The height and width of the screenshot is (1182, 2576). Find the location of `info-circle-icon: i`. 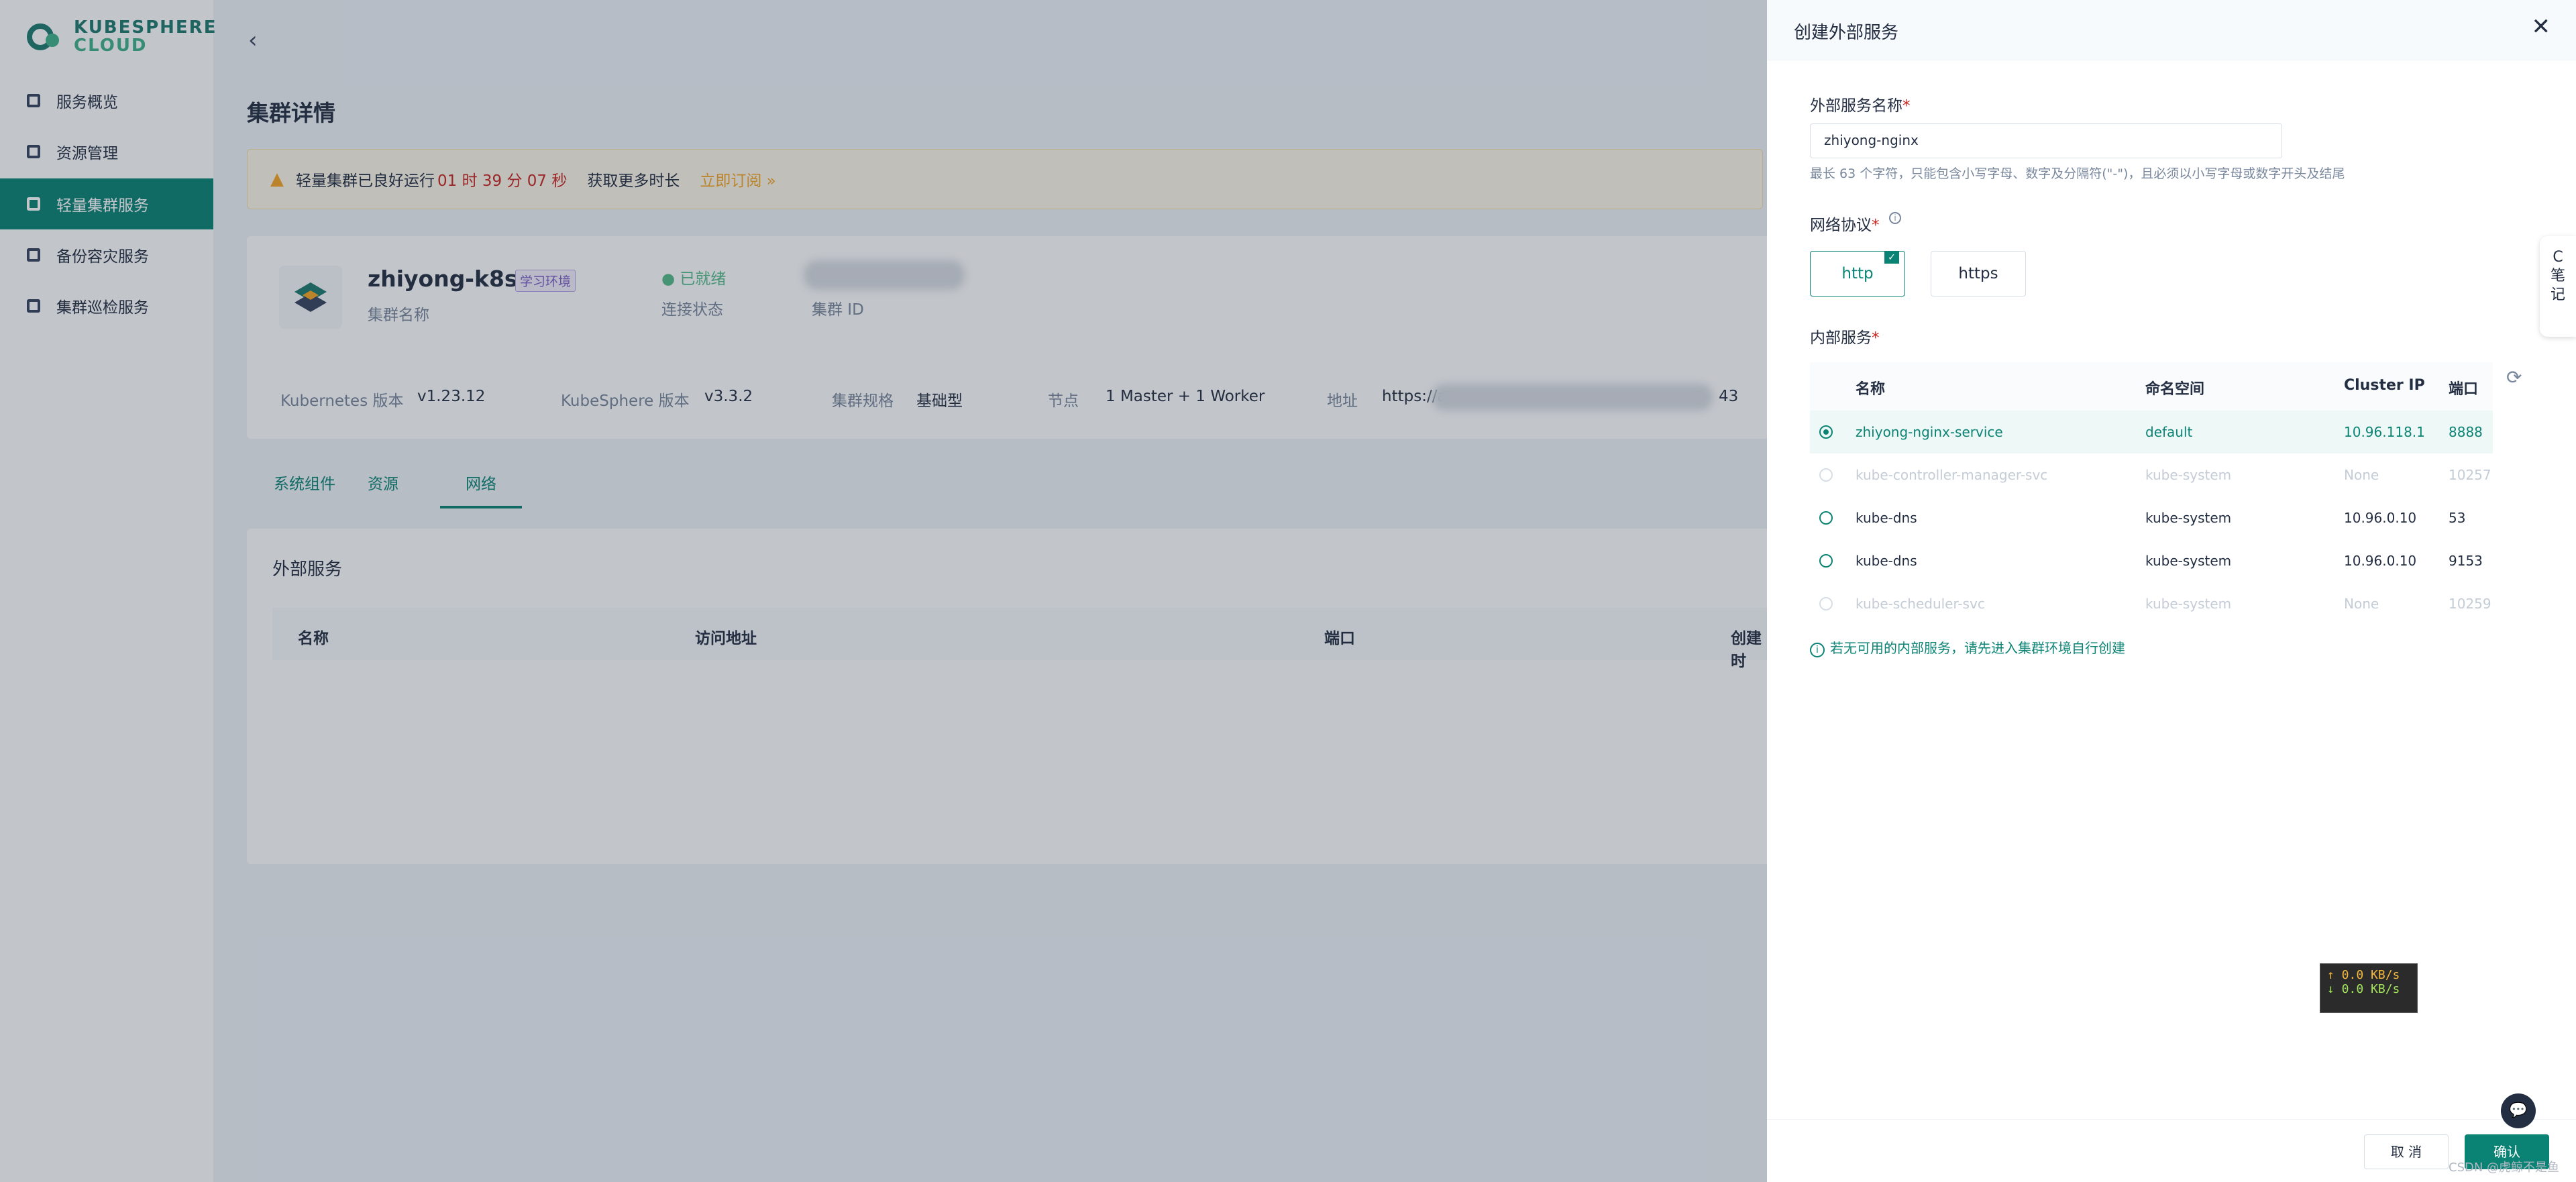

info-circle-icon: i is located at coordinates (1817, 650).